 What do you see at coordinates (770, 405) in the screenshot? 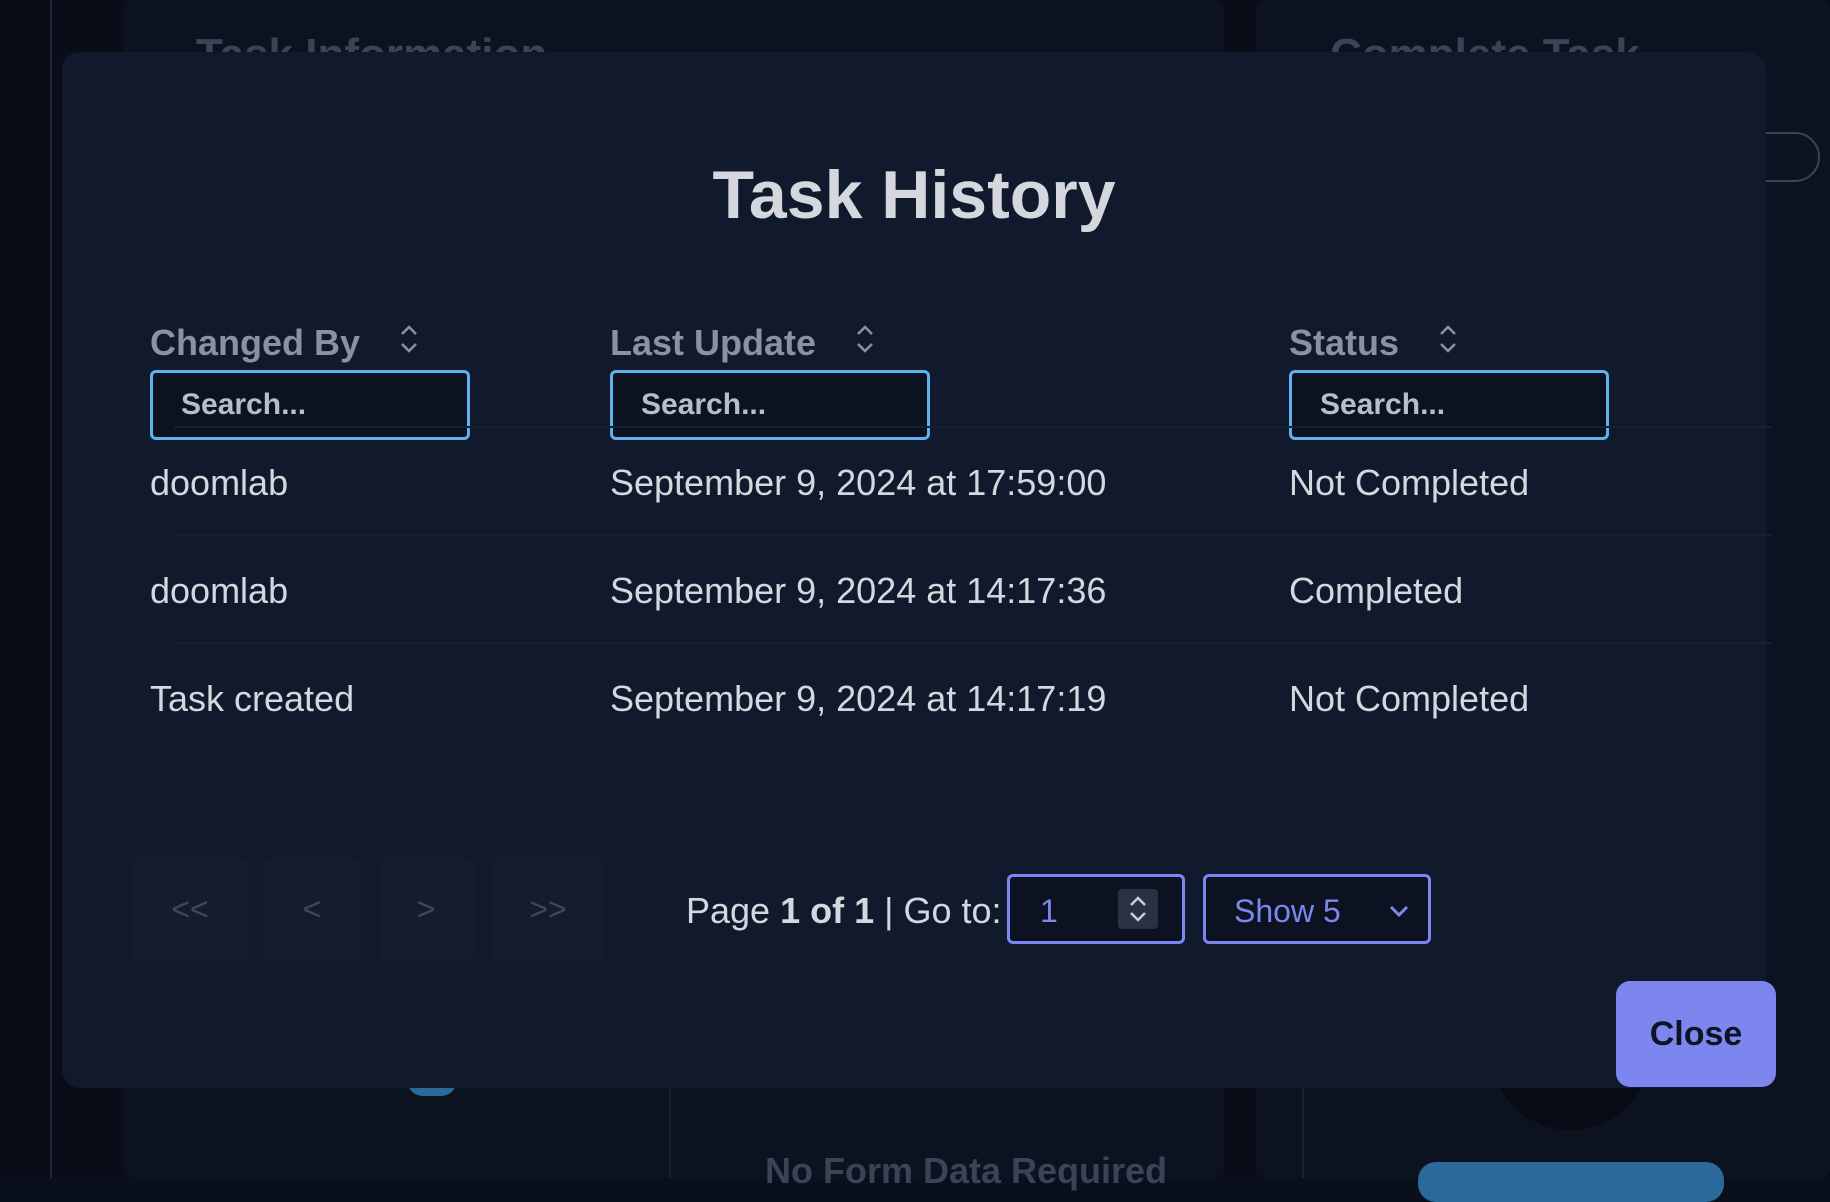
I see `search-input-last-update` at bounding box center [770, 405].